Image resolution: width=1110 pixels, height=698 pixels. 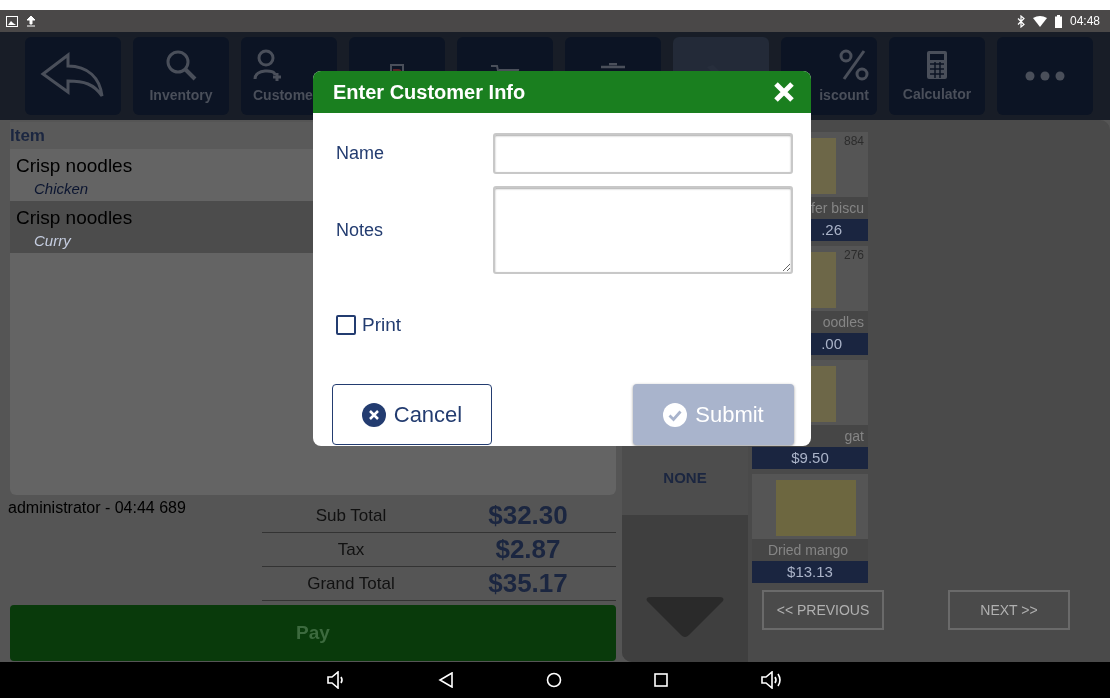 What do you see at coordinates (528, 549) in the screenshot?
I see `total-value: $2.87` at bounding box center [528, 549].